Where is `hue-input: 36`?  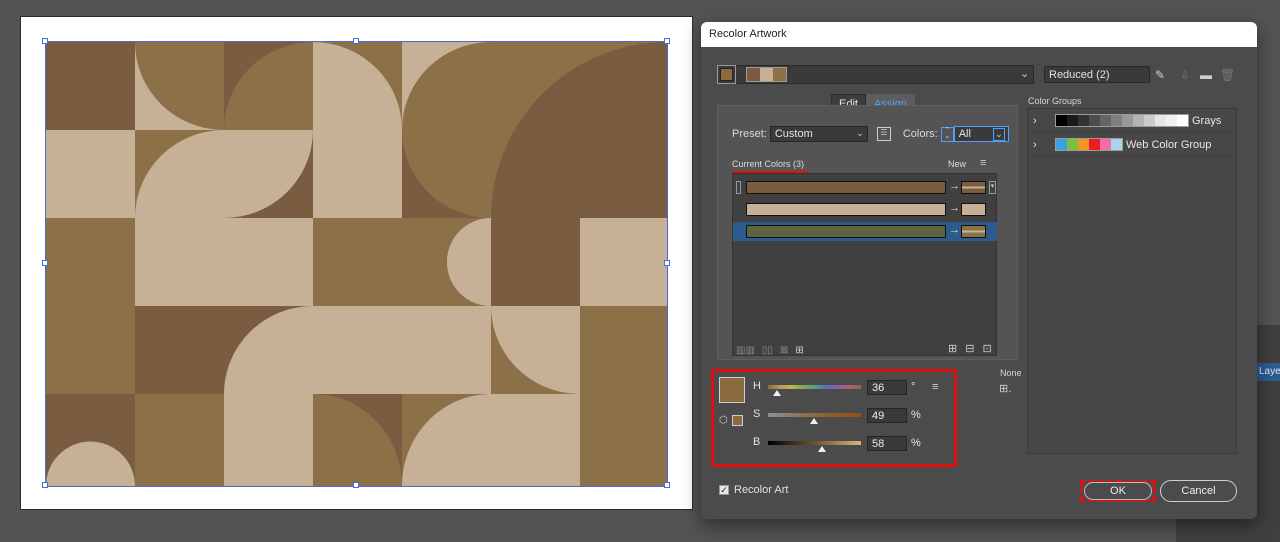
hue-input: 36 is located at coordinates (887, 387).